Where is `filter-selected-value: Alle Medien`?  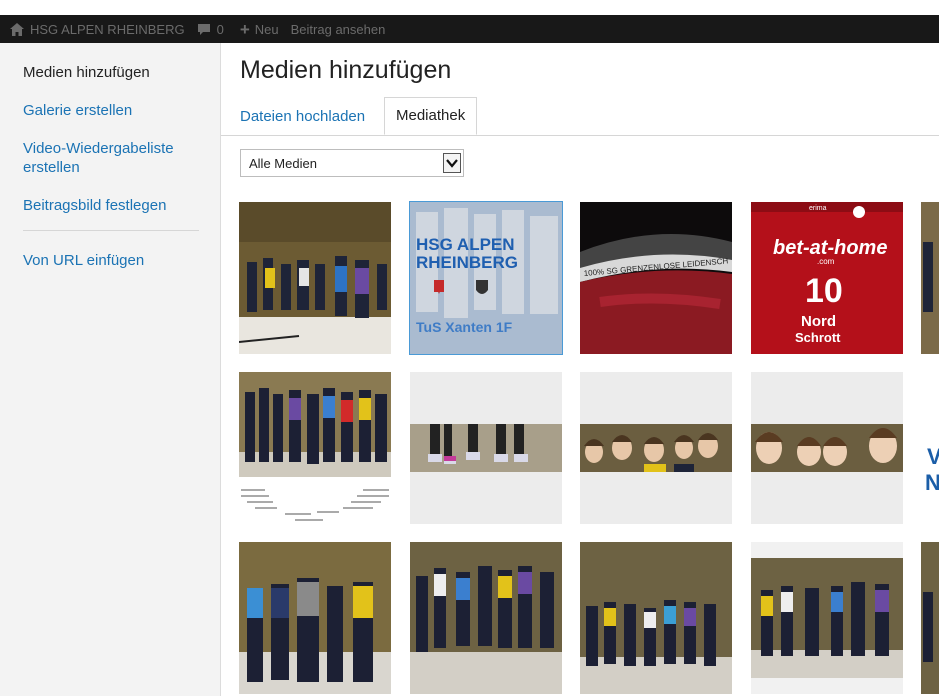 filter-selected-value: Alle Medien is located at coordinates (283, 163).